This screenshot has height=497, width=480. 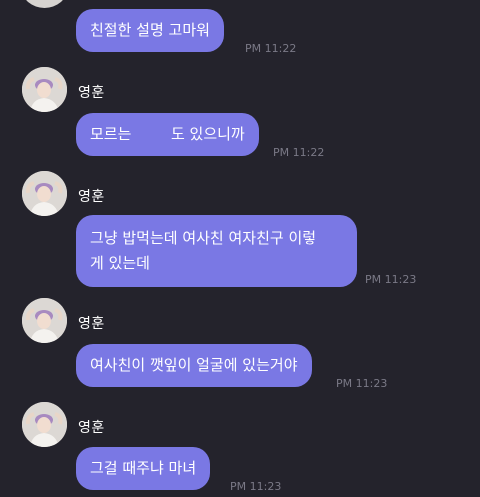 What do you see at coordinates (120, 263) in the screenshot?
I see `message-text-line: 게 있는데` at bounding box center [120, 263].